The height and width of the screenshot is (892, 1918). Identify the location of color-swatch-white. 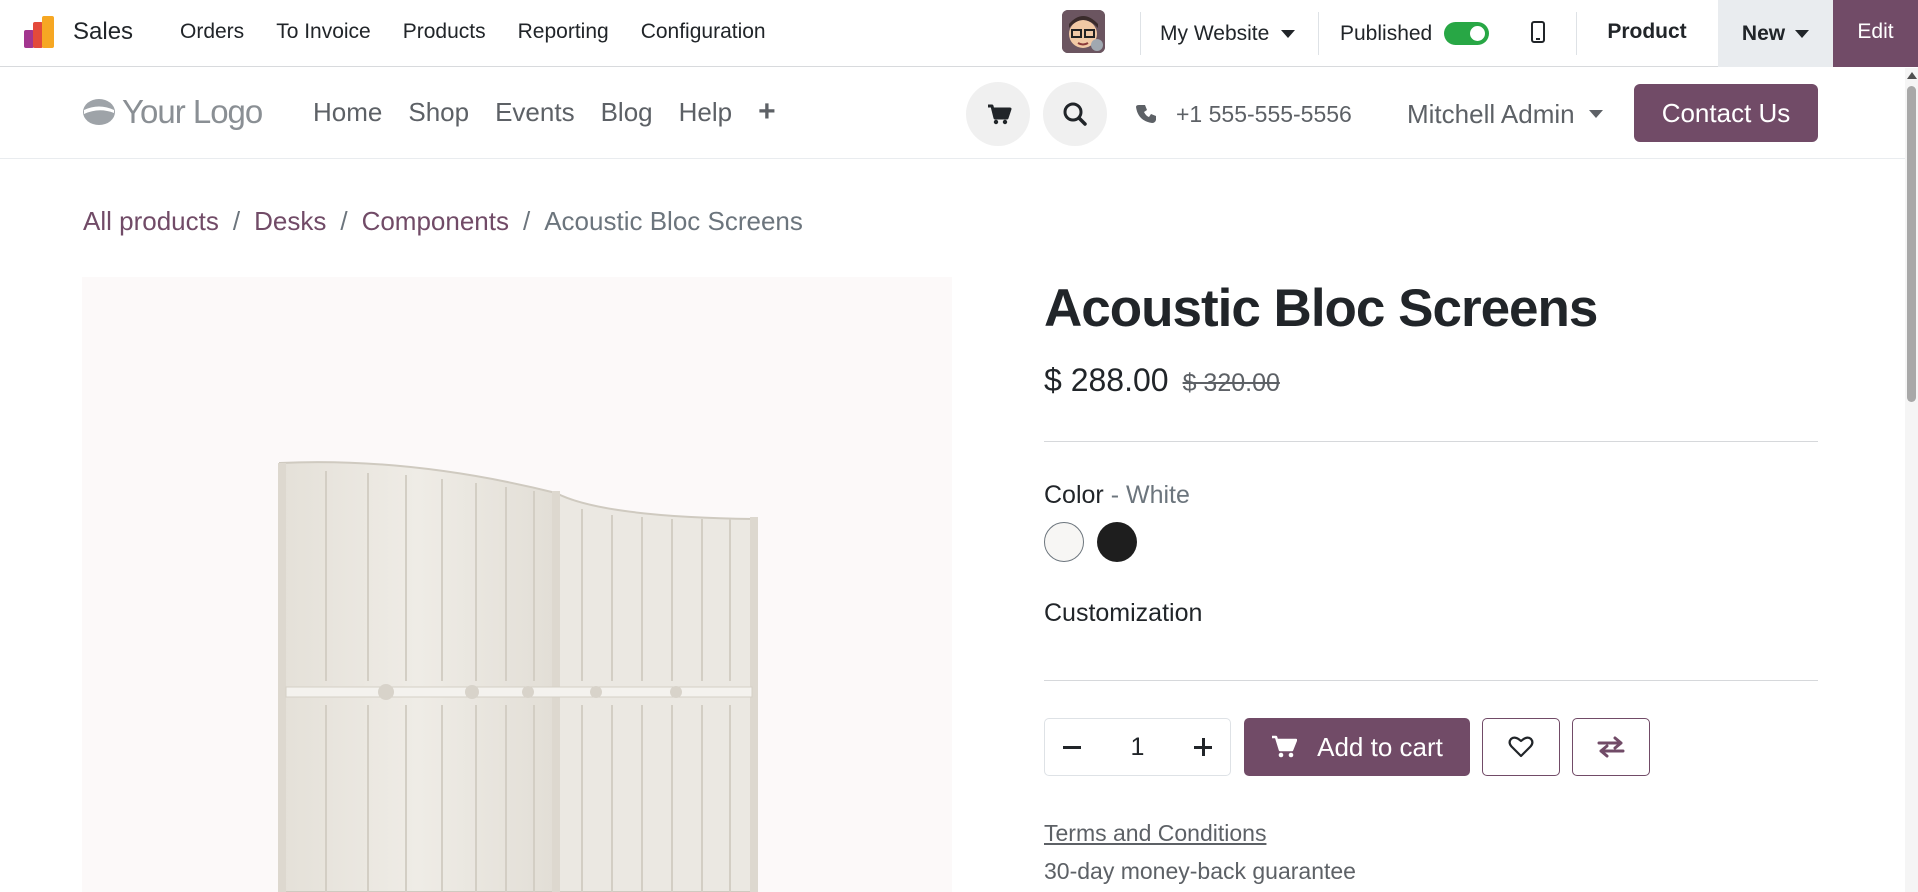
(1064, 542).